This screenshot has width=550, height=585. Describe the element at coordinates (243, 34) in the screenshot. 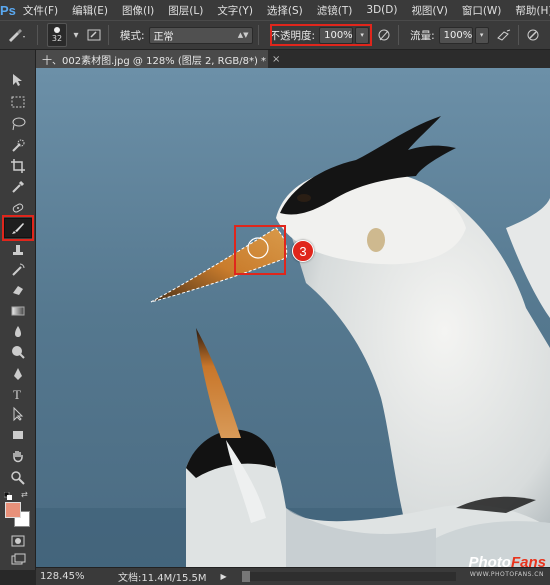

I see `select-arrow-icon: ▲▼` at that location.